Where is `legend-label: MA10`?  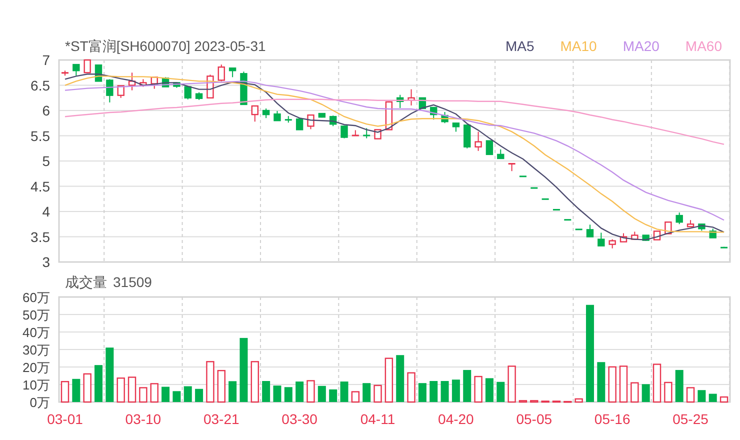 legend-label: MA10 is located at coordinates (578, 46).